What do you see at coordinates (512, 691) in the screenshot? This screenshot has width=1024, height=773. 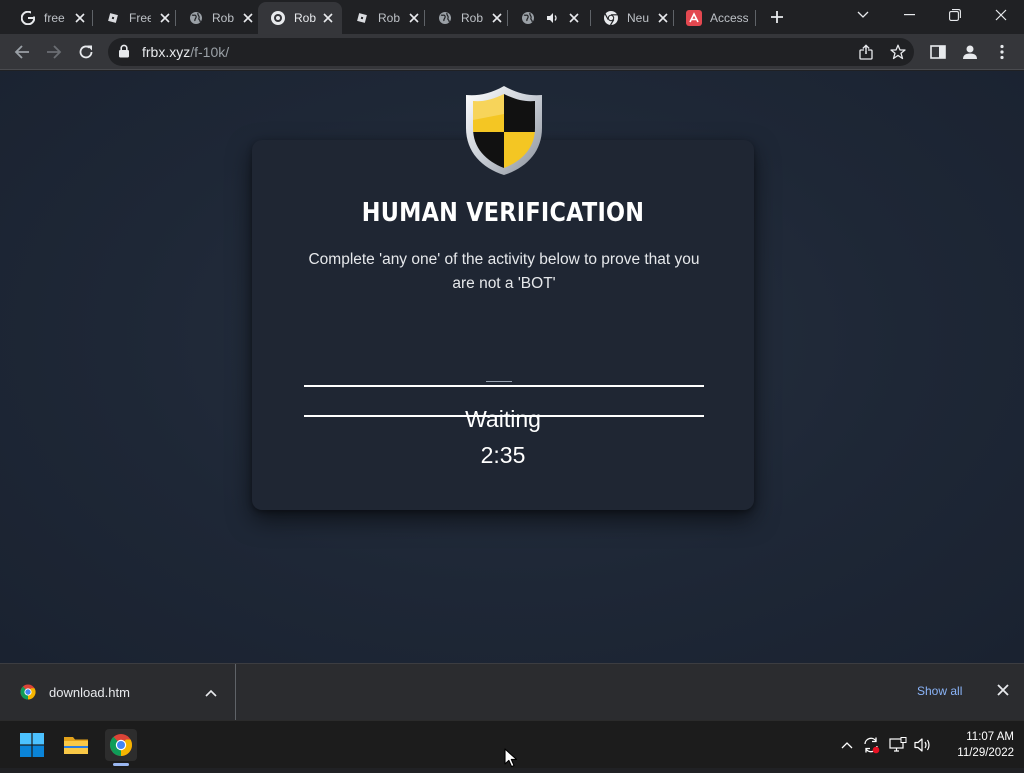 I see `download-bar: download.htm Show all` at bounding box center [512, 691].